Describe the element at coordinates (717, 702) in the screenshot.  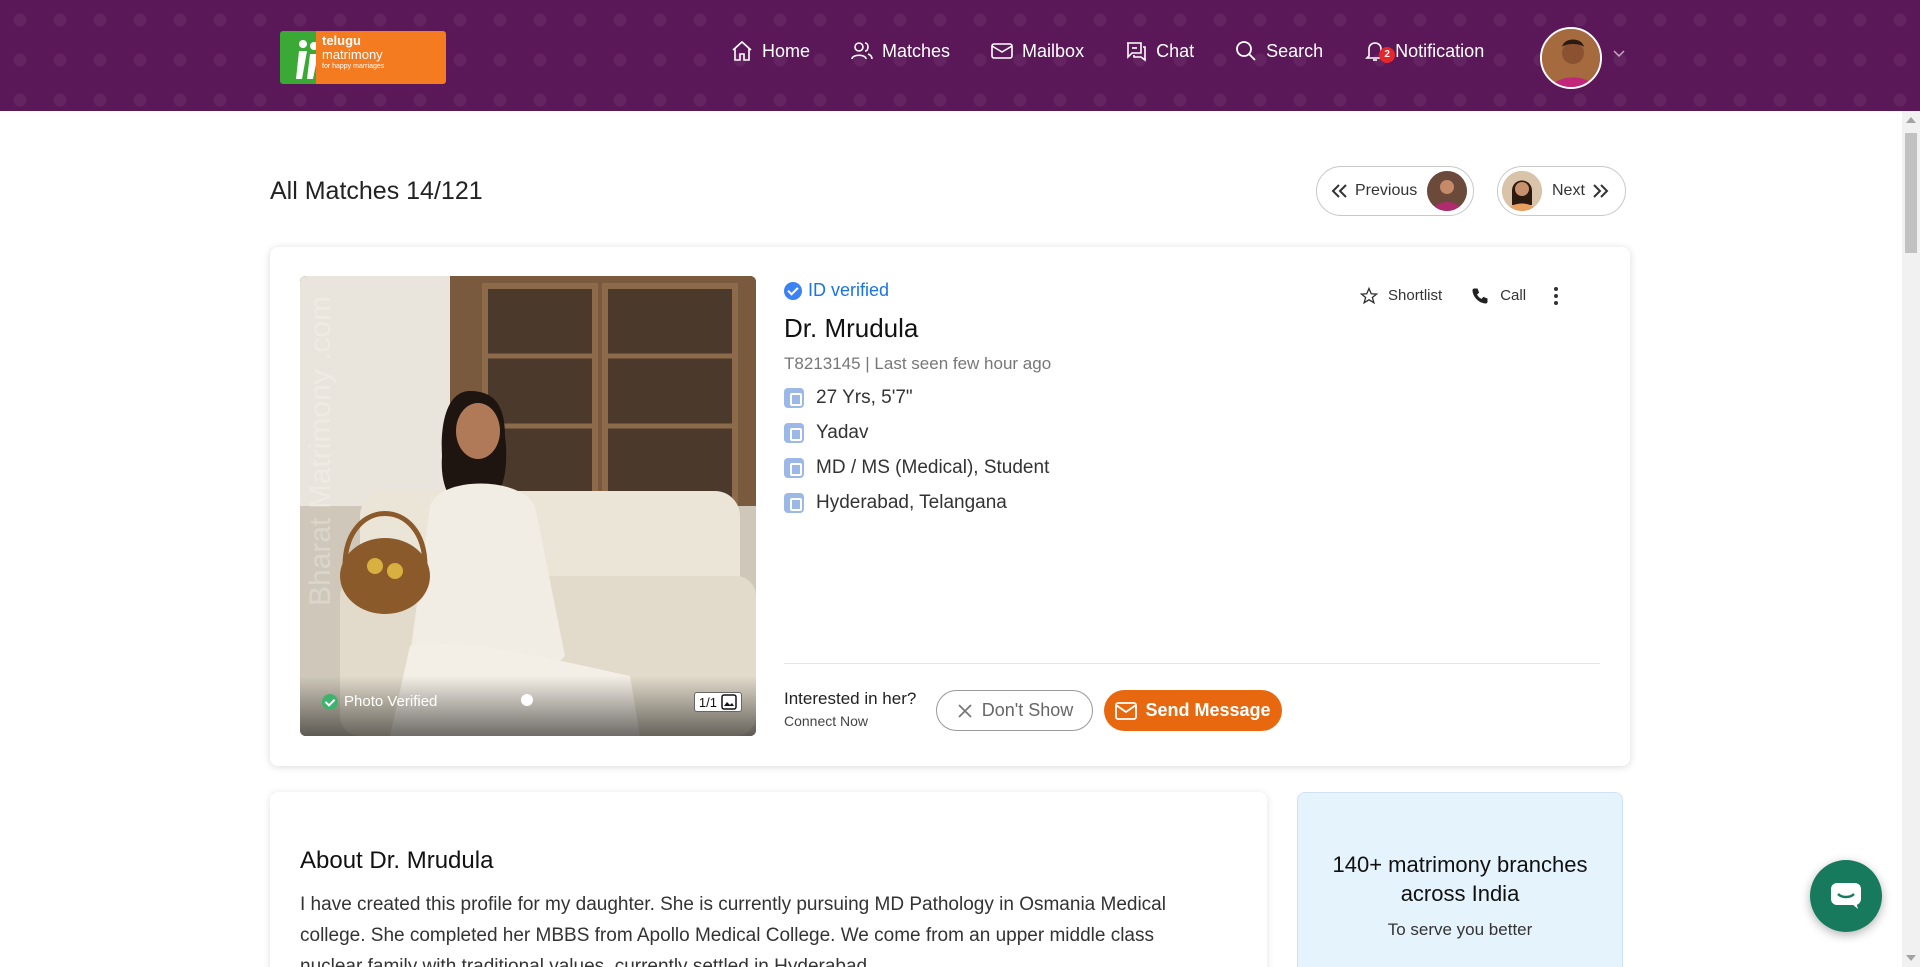
I see `photo-count: 1/1` at that location.